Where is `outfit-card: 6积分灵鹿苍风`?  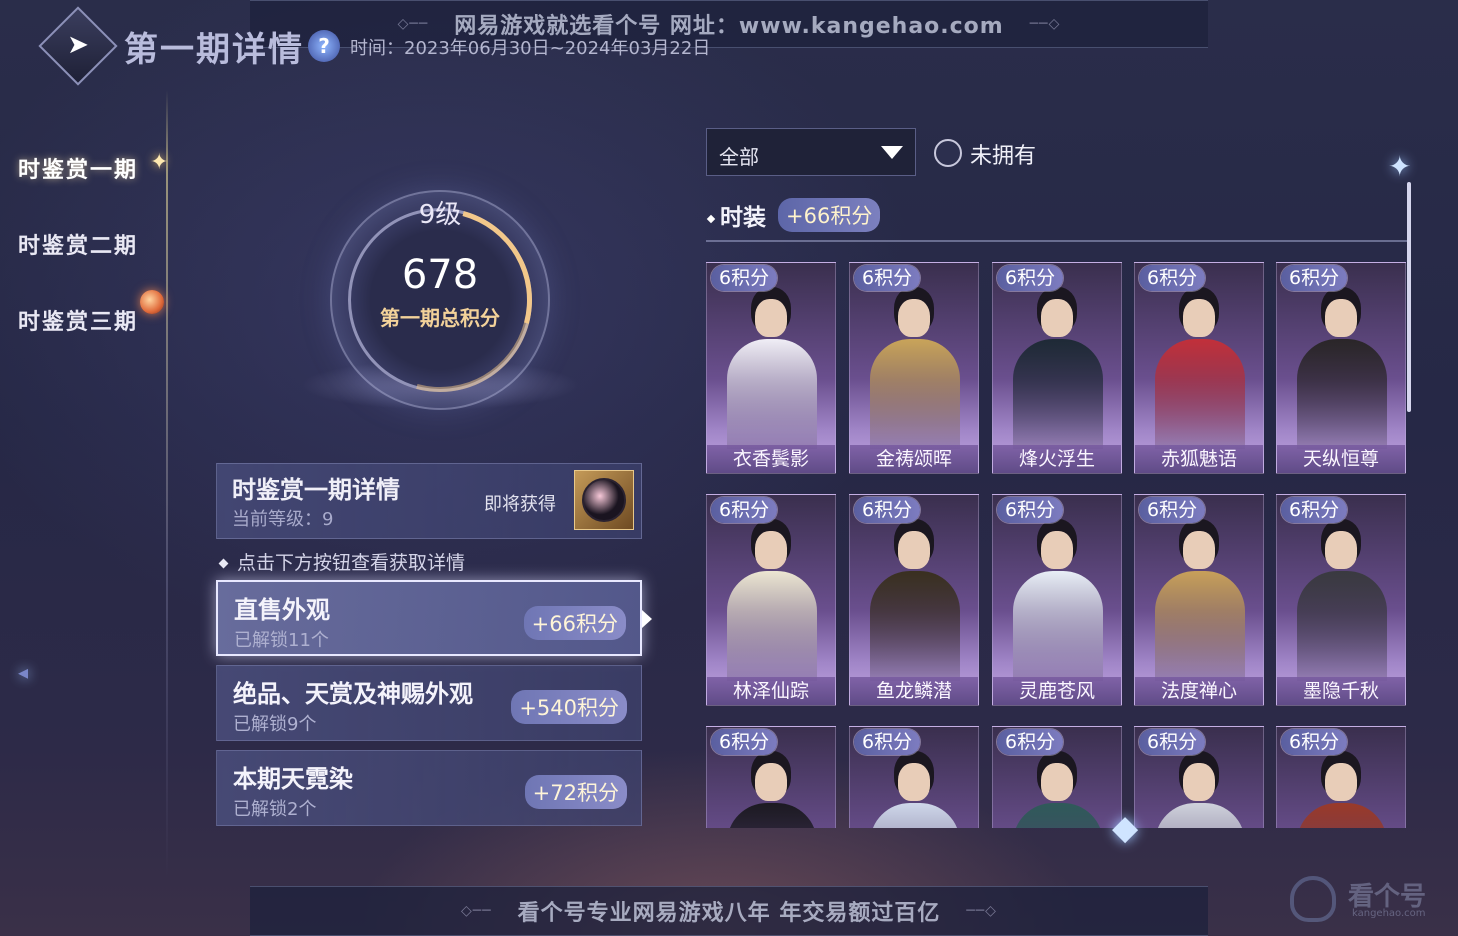
outfit-card: 6积分灵鹿苍风 is located at coordinates (1057, 600).